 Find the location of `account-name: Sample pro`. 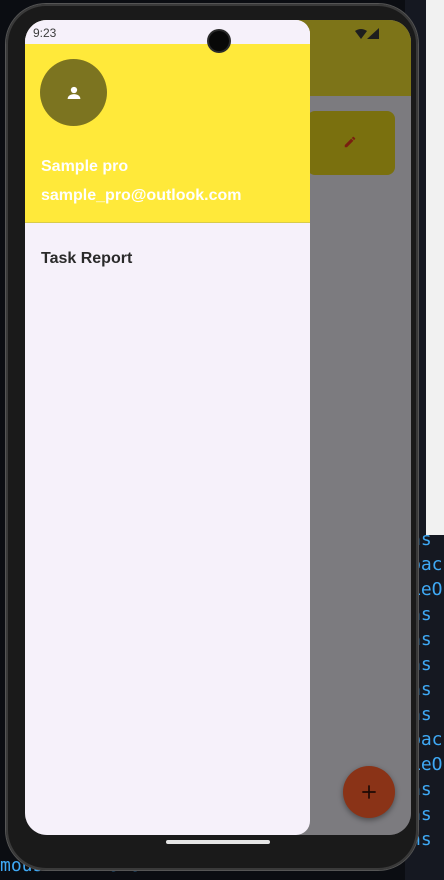

account-name: Sample pro is located at coordinates (85, 166).